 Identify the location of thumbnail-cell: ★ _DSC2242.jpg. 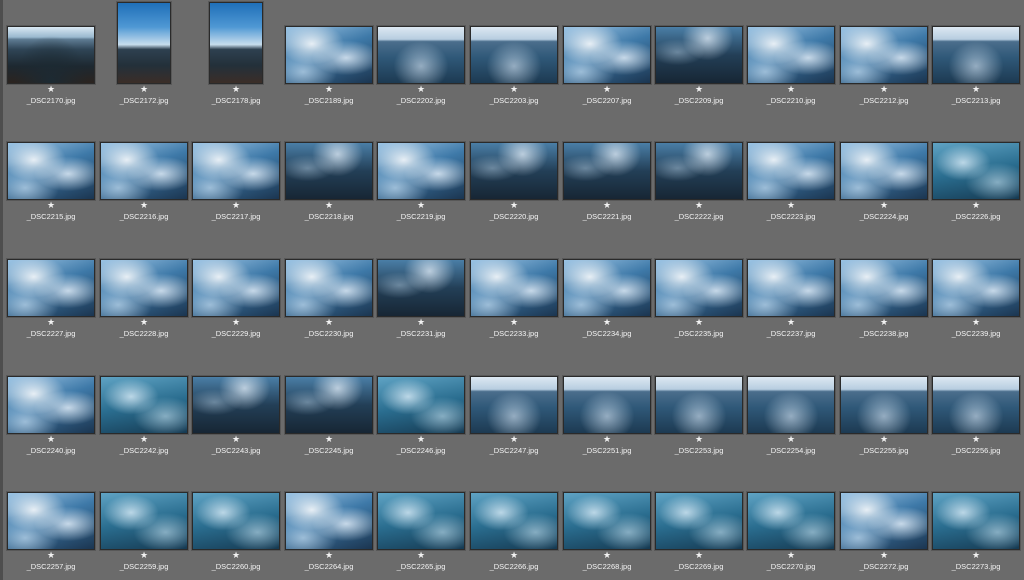
(144, 405).